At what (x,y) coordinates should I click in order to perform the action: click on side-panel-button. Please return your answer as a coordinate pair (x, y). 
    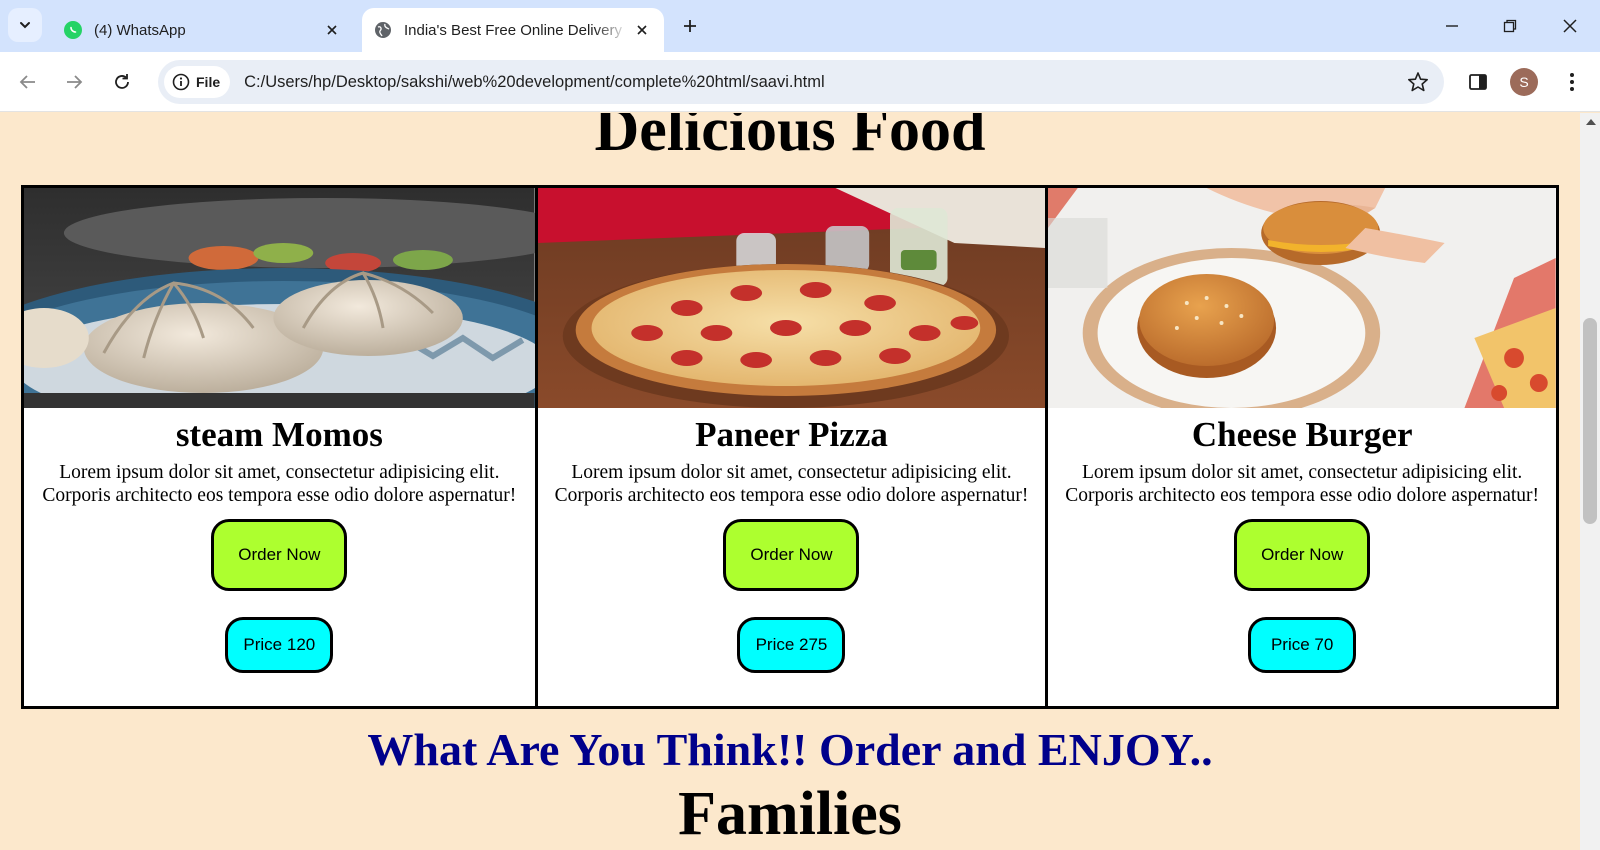
    Looking at the image, I should click on (1478, 82).